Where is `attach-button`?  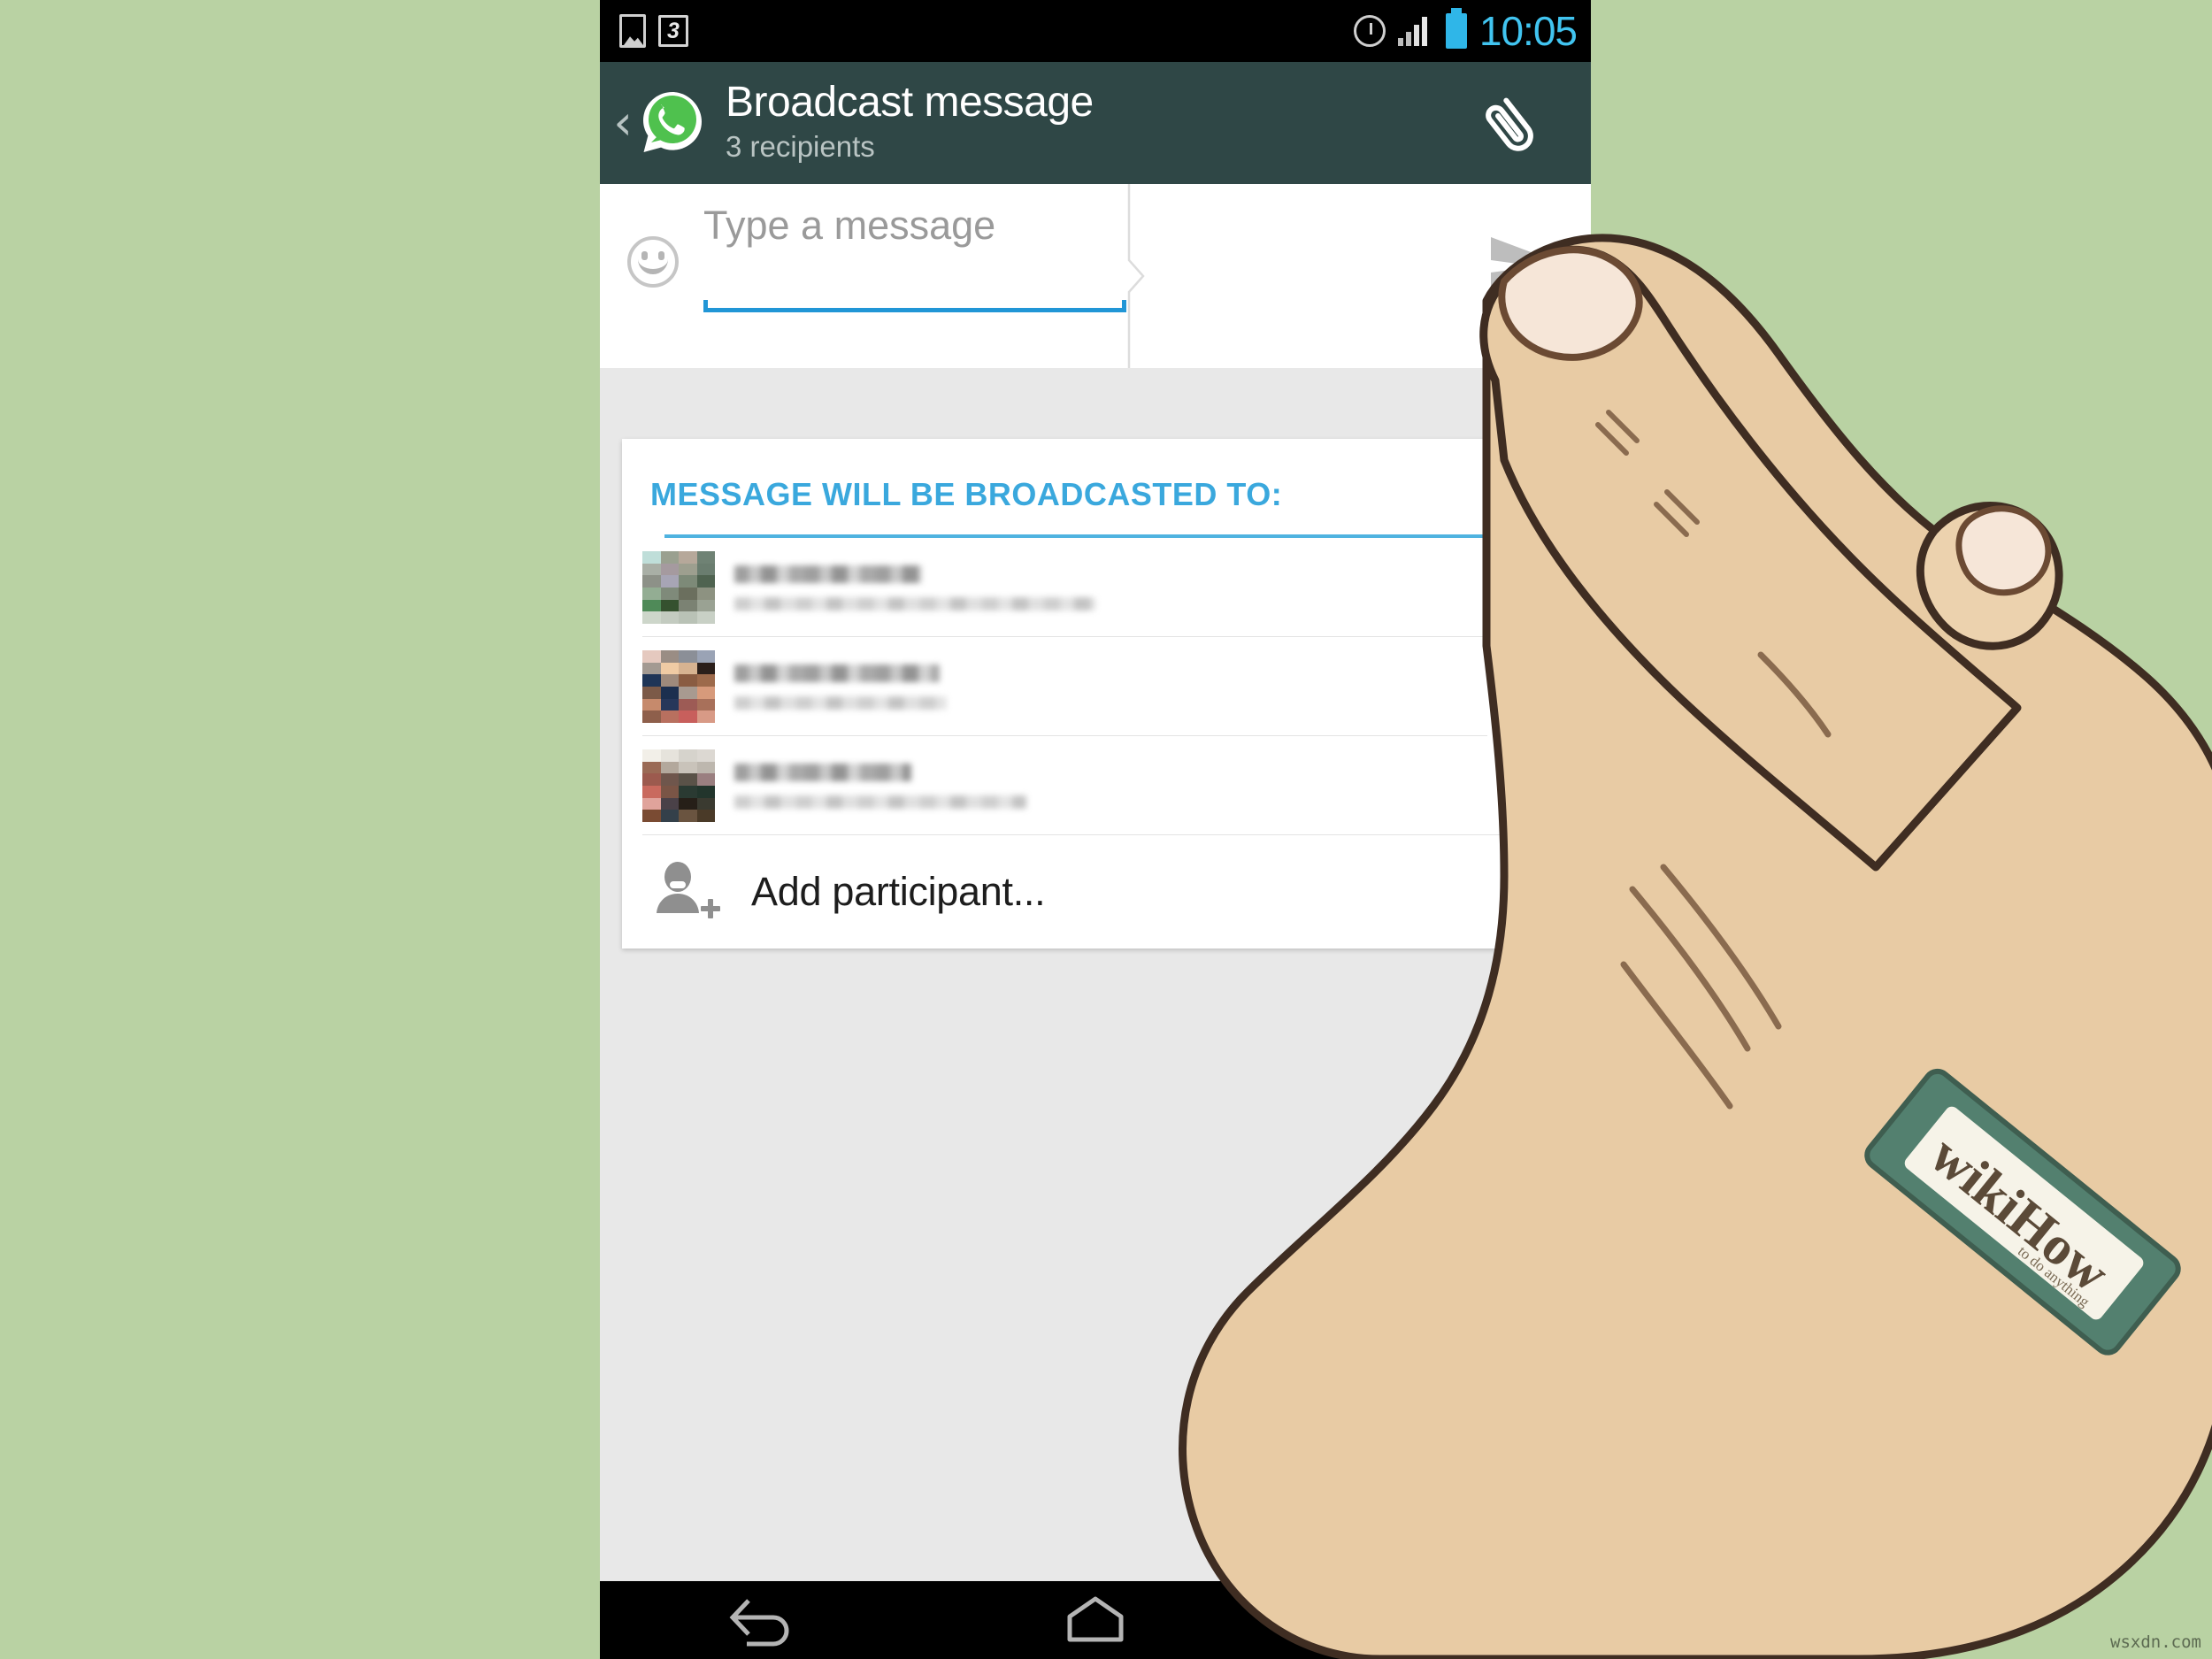
attach-button is located at coordinates (1515, 123).